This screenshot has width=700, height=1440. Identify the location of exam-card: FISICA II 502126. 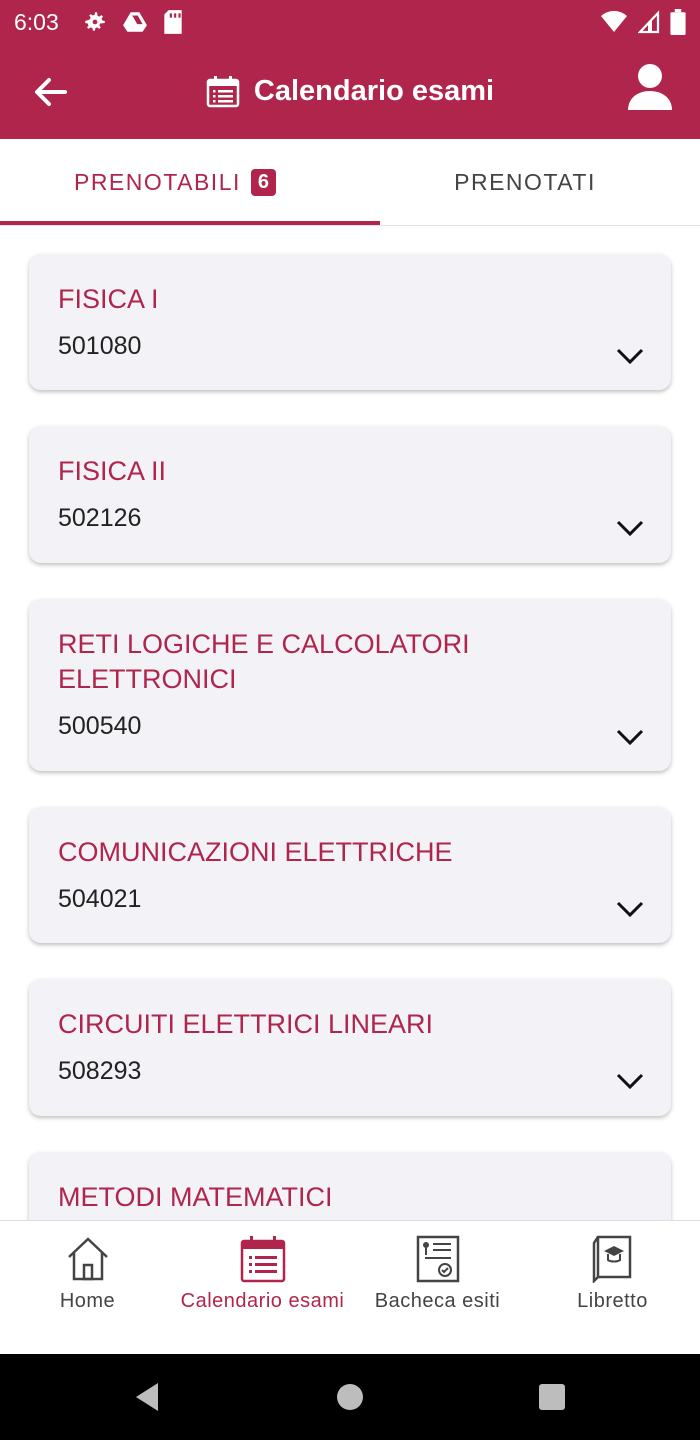
(350, 494).